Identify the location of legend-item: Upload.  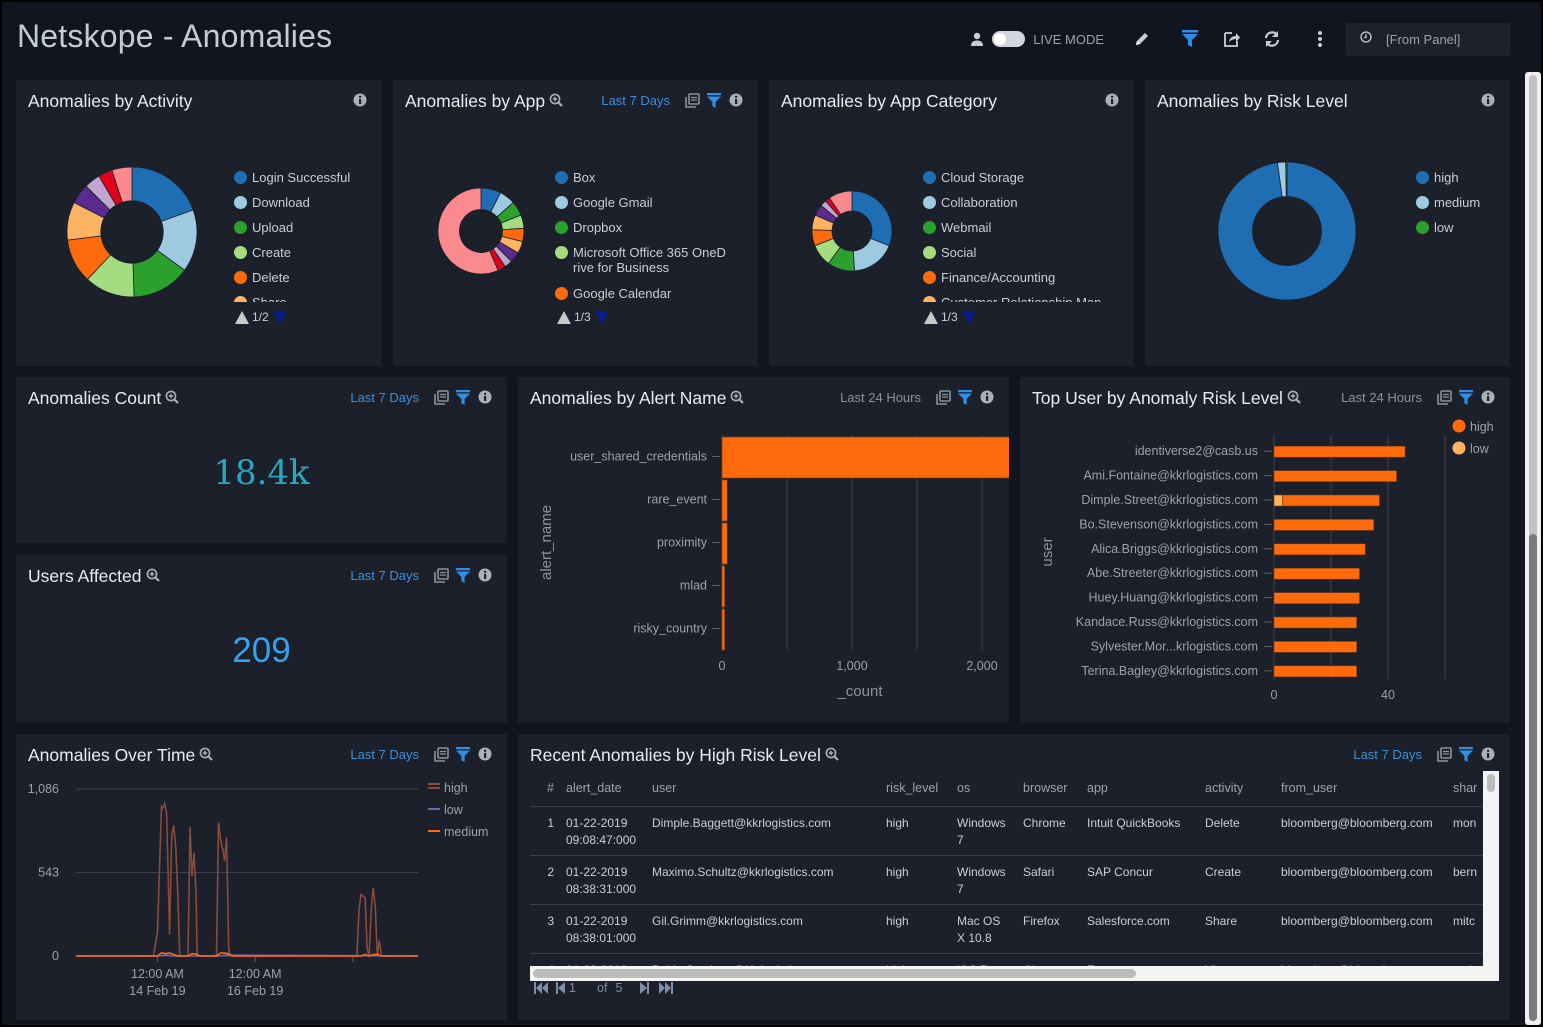
(306, 232).